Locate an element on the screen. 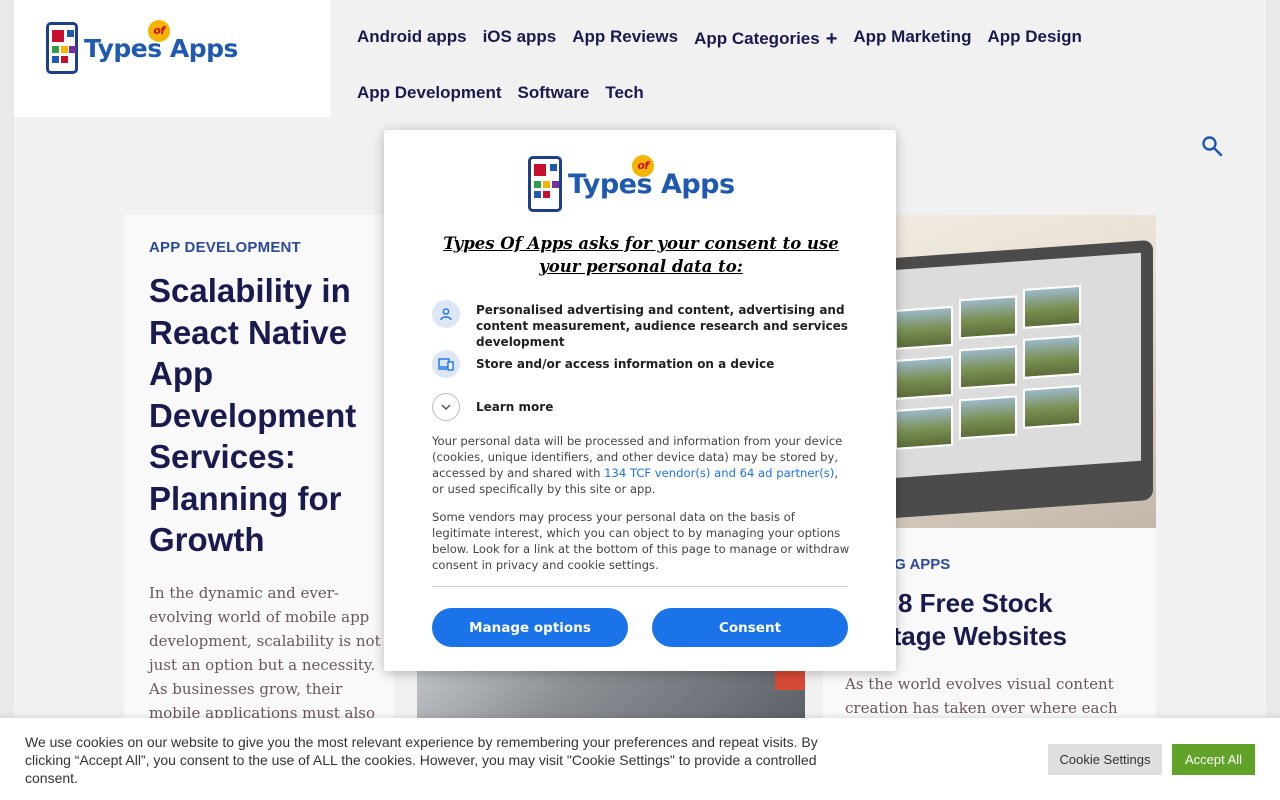  nav-item-app-categories: App Categories + is located at coordinates (765, 38).